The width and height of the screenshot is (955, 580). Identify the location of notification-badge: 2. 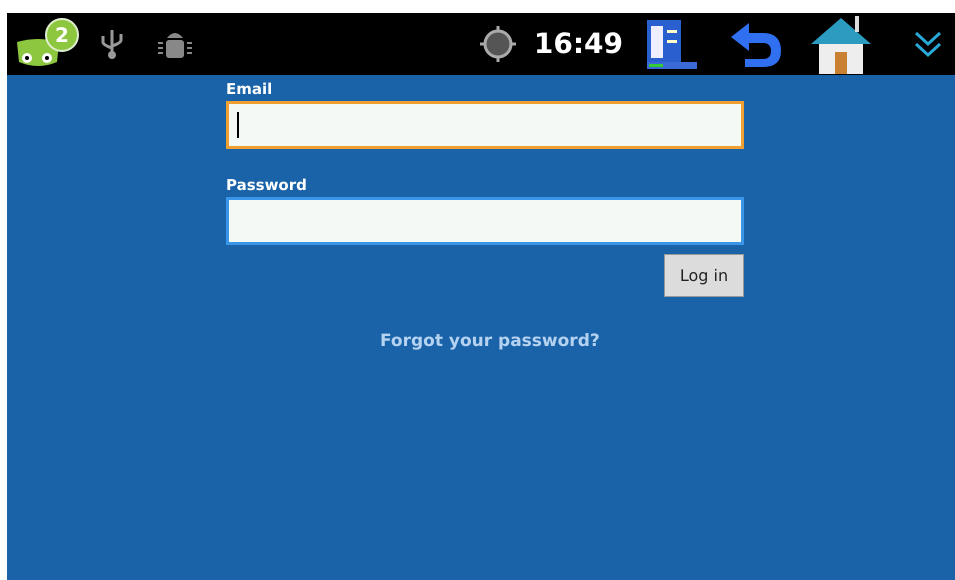
(62, 35).